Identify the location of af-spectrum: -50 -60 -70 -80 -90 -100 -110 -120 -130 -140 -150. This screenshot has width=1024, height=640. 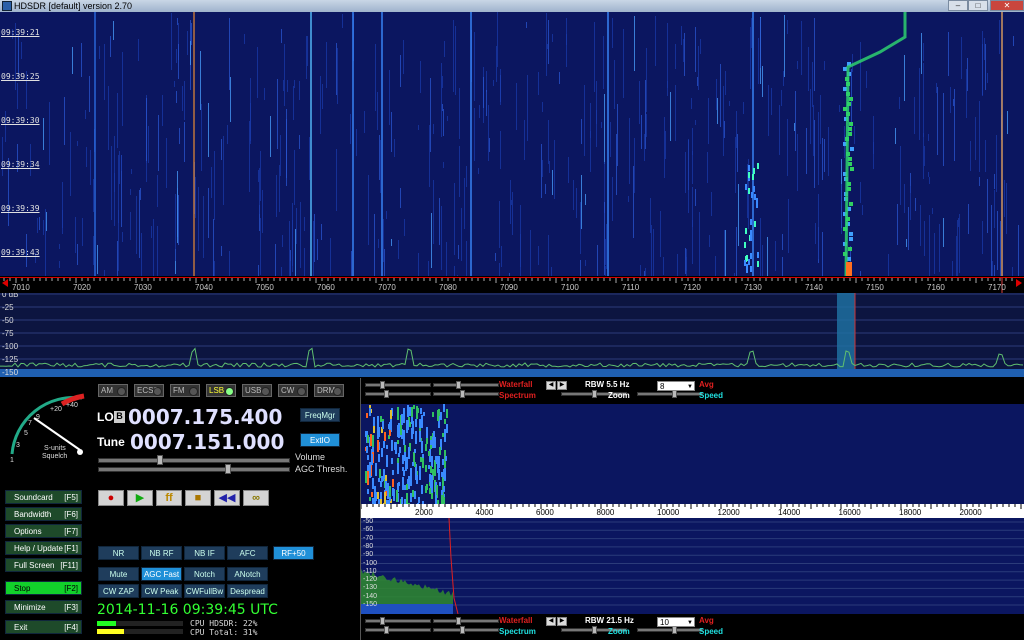
(692, 566).